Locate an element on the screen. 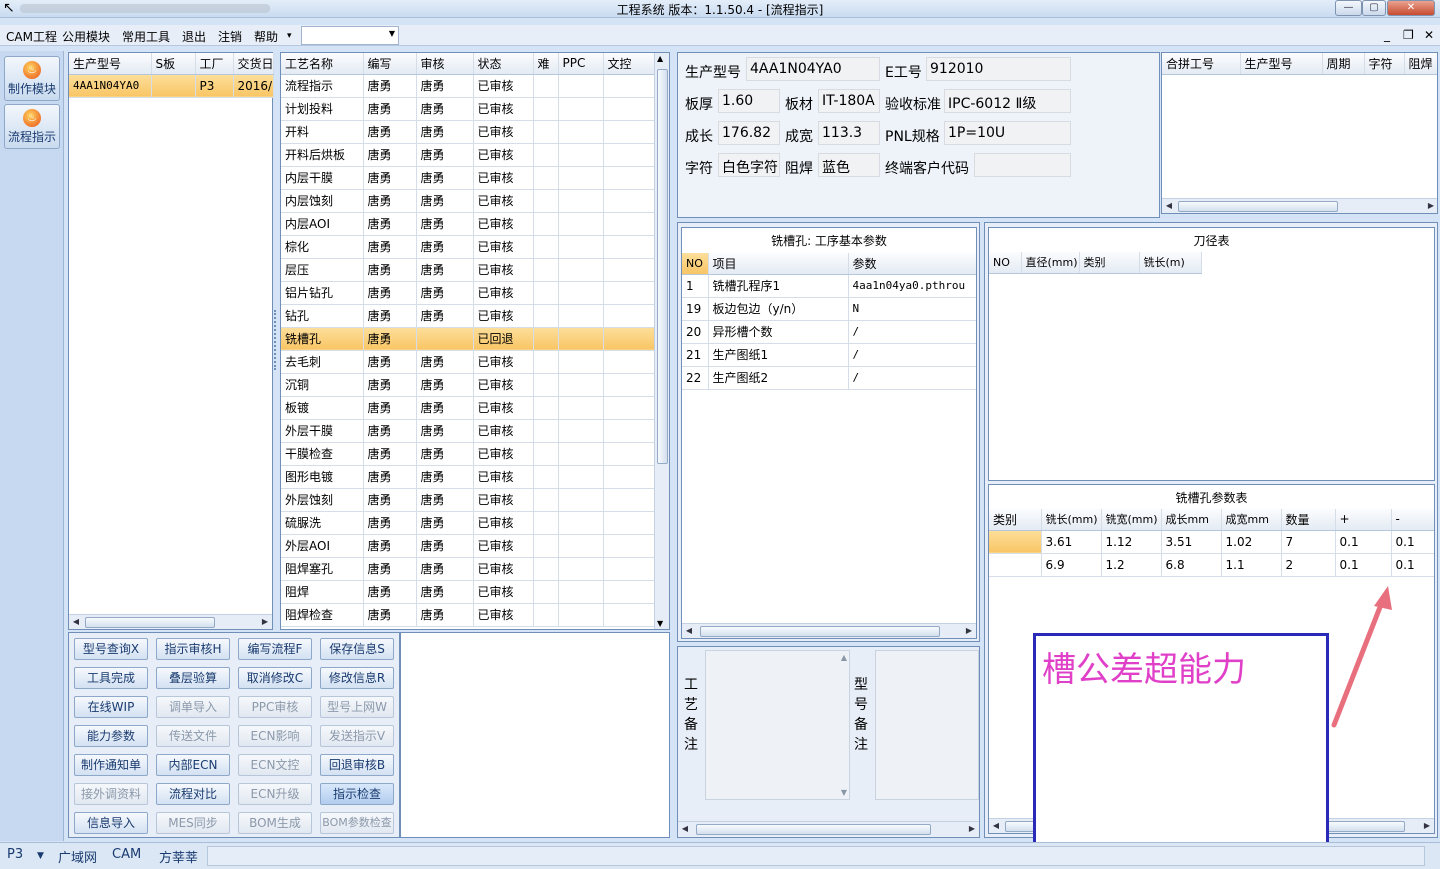 The width and height of the screenshot is (1440, 869). thick-field: 1.60 is located at coordinates (749, 101).